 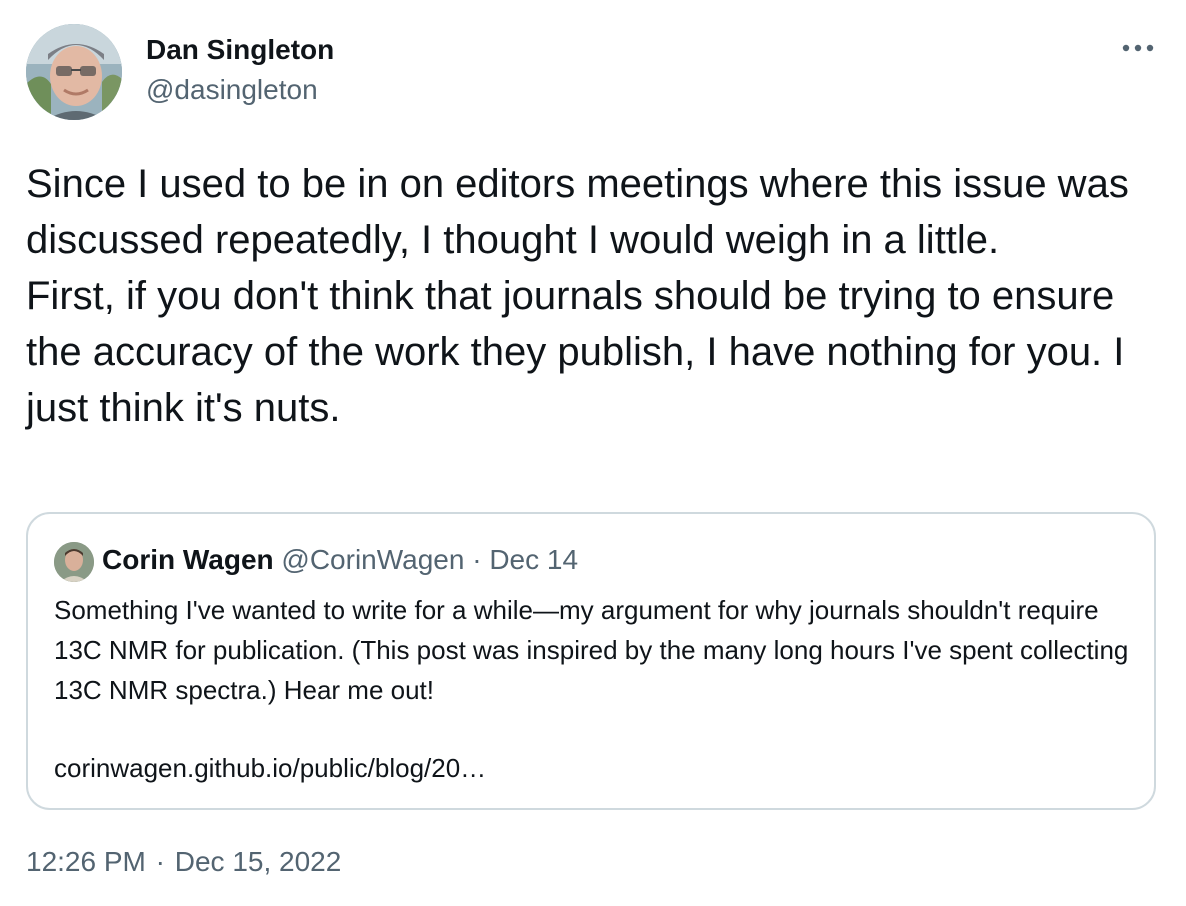 What do you see at coordinates (373, 559) in the screenshot?
I see `quoted-author-handle: @CorinWagen` at bounding box center [373, 559].